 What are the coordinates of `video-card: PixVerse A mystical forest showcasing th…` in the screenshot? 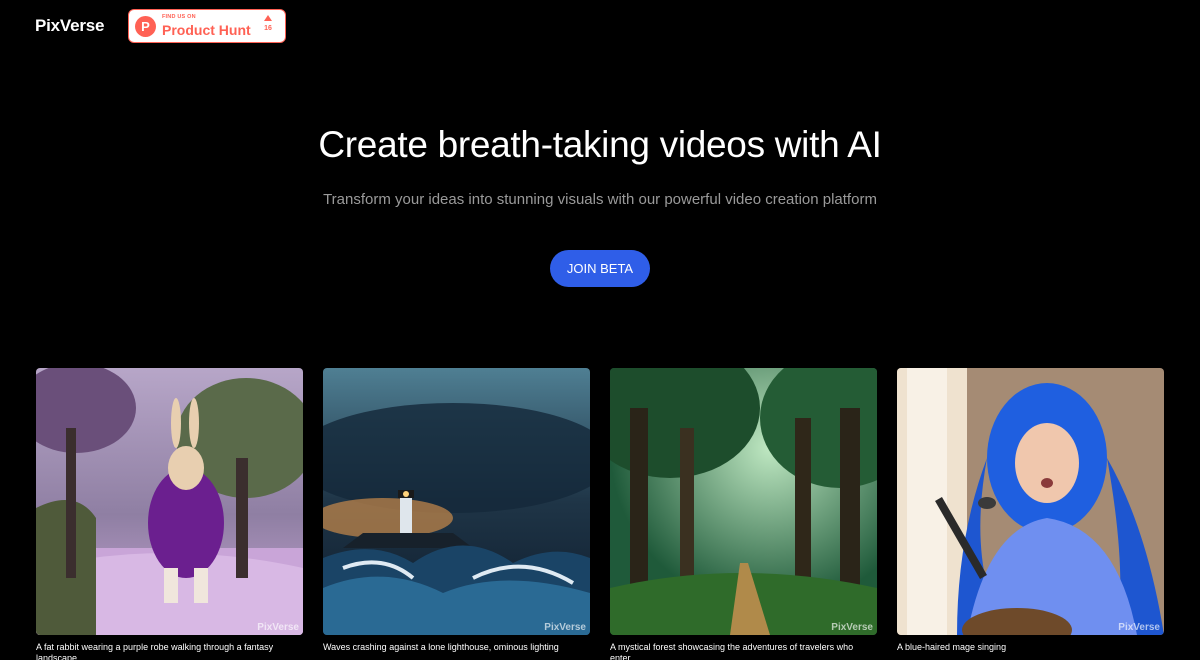 It's located at (743, 514).